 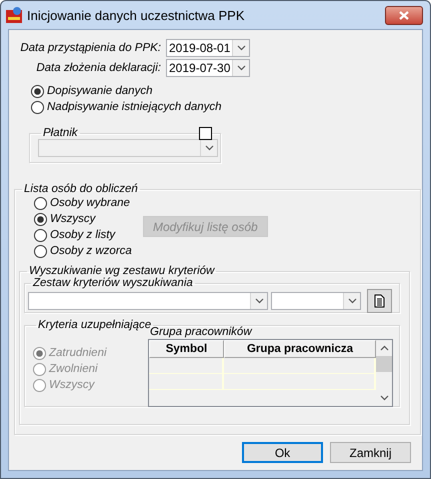 I want to click on field-label: Data złożenia deklaracji:, so click(x=98, y=68).